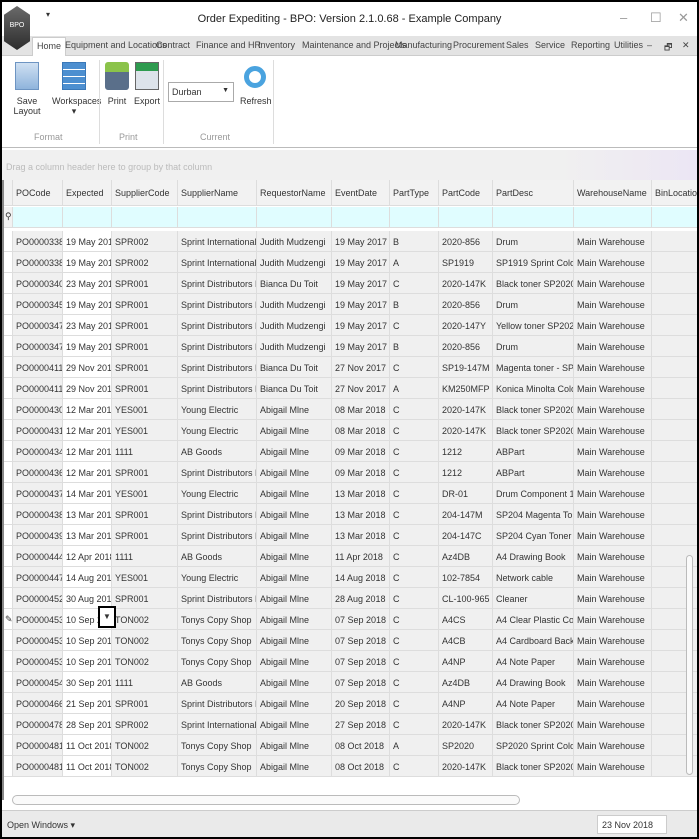 This screenshot has width=699, height=839. Describe the element at coordinates (87, 283) in the screenshot. I see `cell-expected: 23 May 2017` at that location.